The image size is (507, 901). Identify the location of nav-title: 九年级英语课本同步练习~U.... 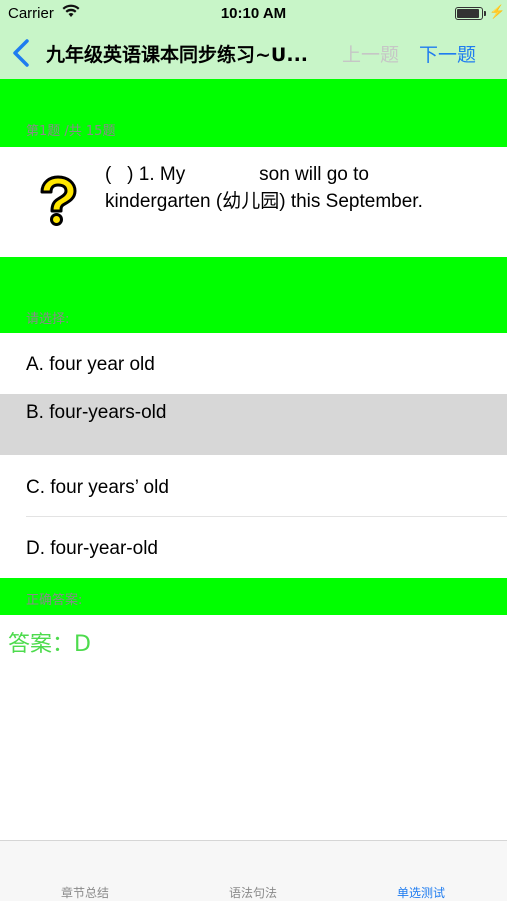
(177, 55).